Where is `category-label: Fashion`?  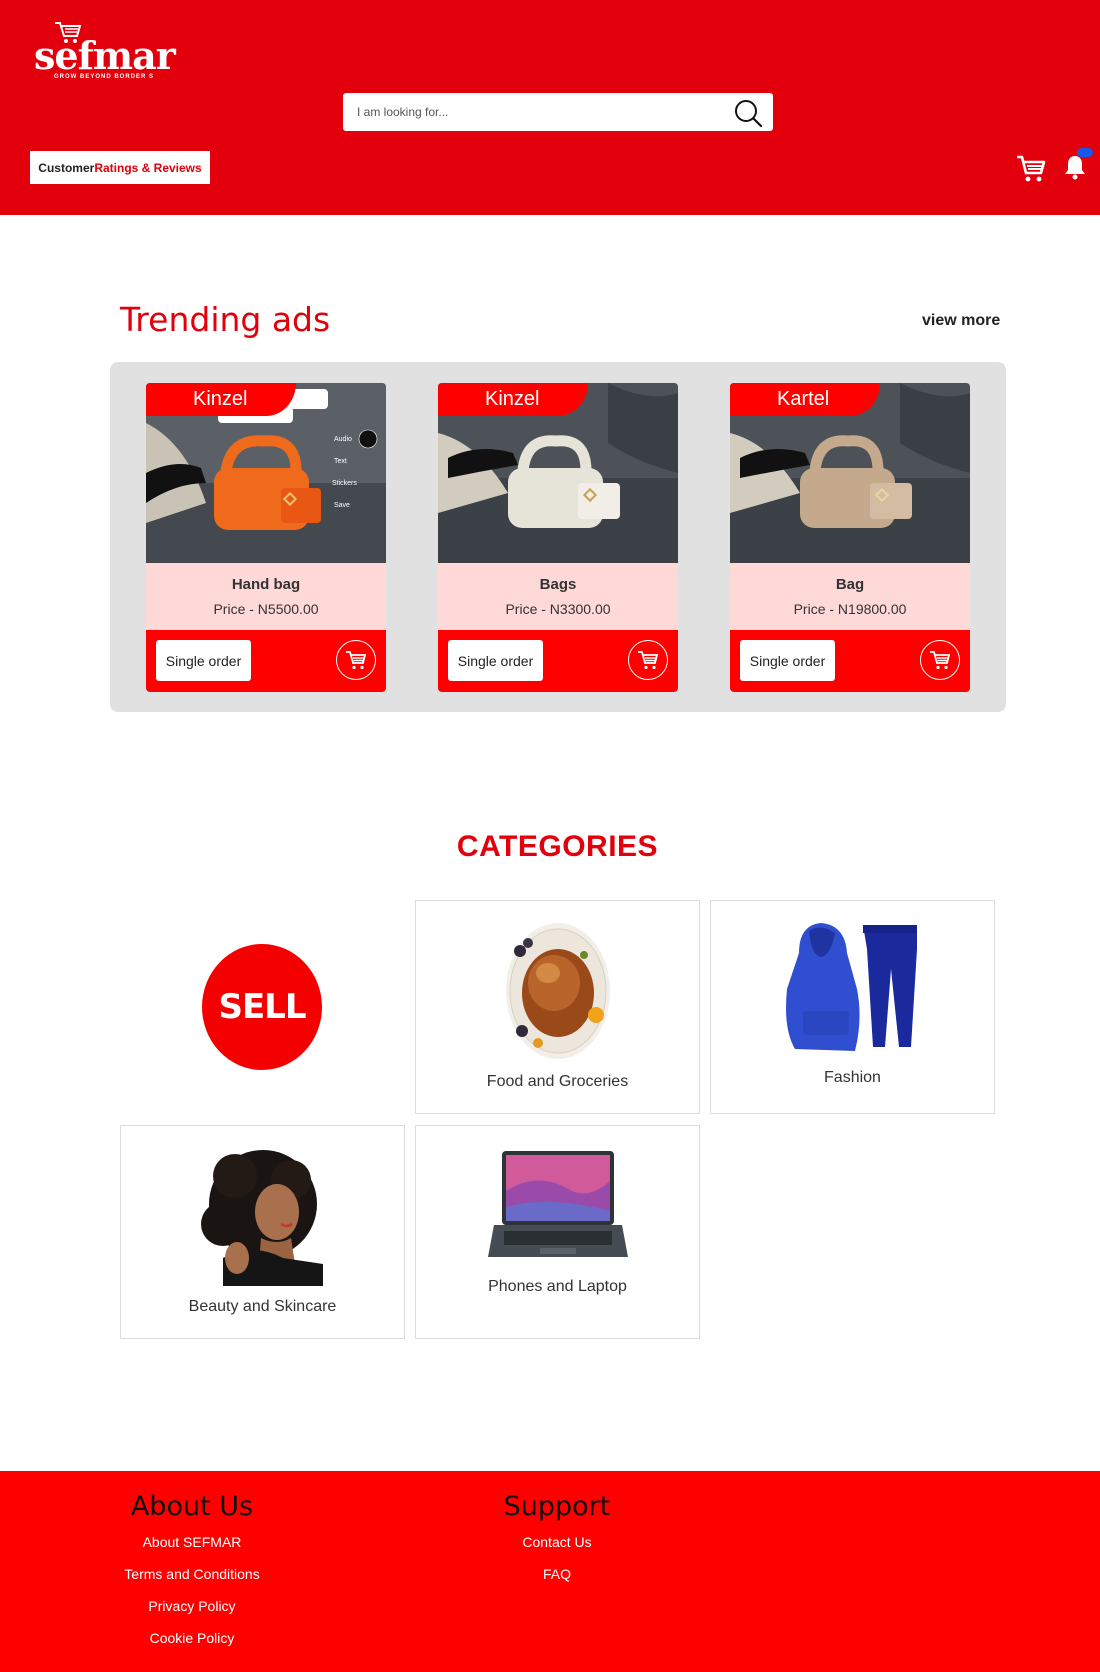
category-label: Fashion is located at coordinates (852, 1077).